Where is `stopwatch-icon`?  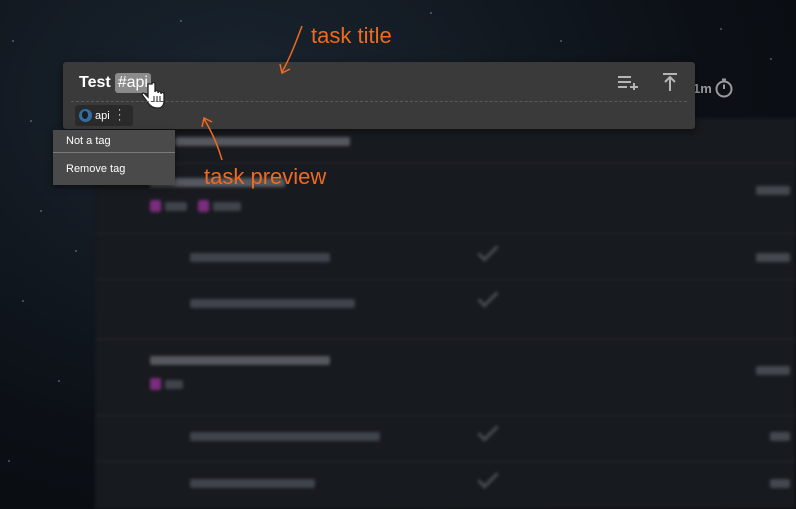
stopwatch-icon is located at coordinates (724, 88).